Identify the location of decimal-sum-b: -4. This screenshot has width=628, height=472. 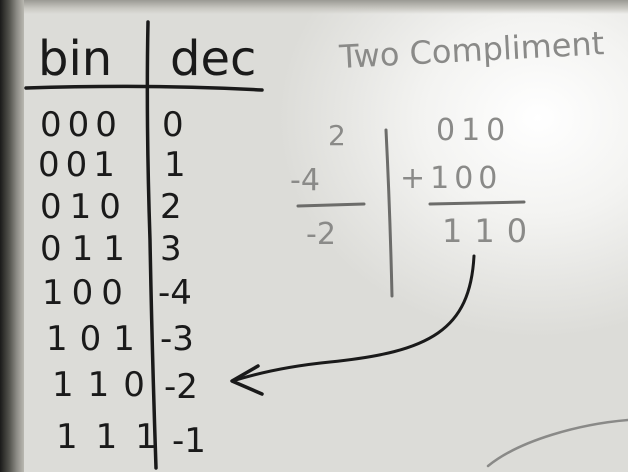
(305, 180).